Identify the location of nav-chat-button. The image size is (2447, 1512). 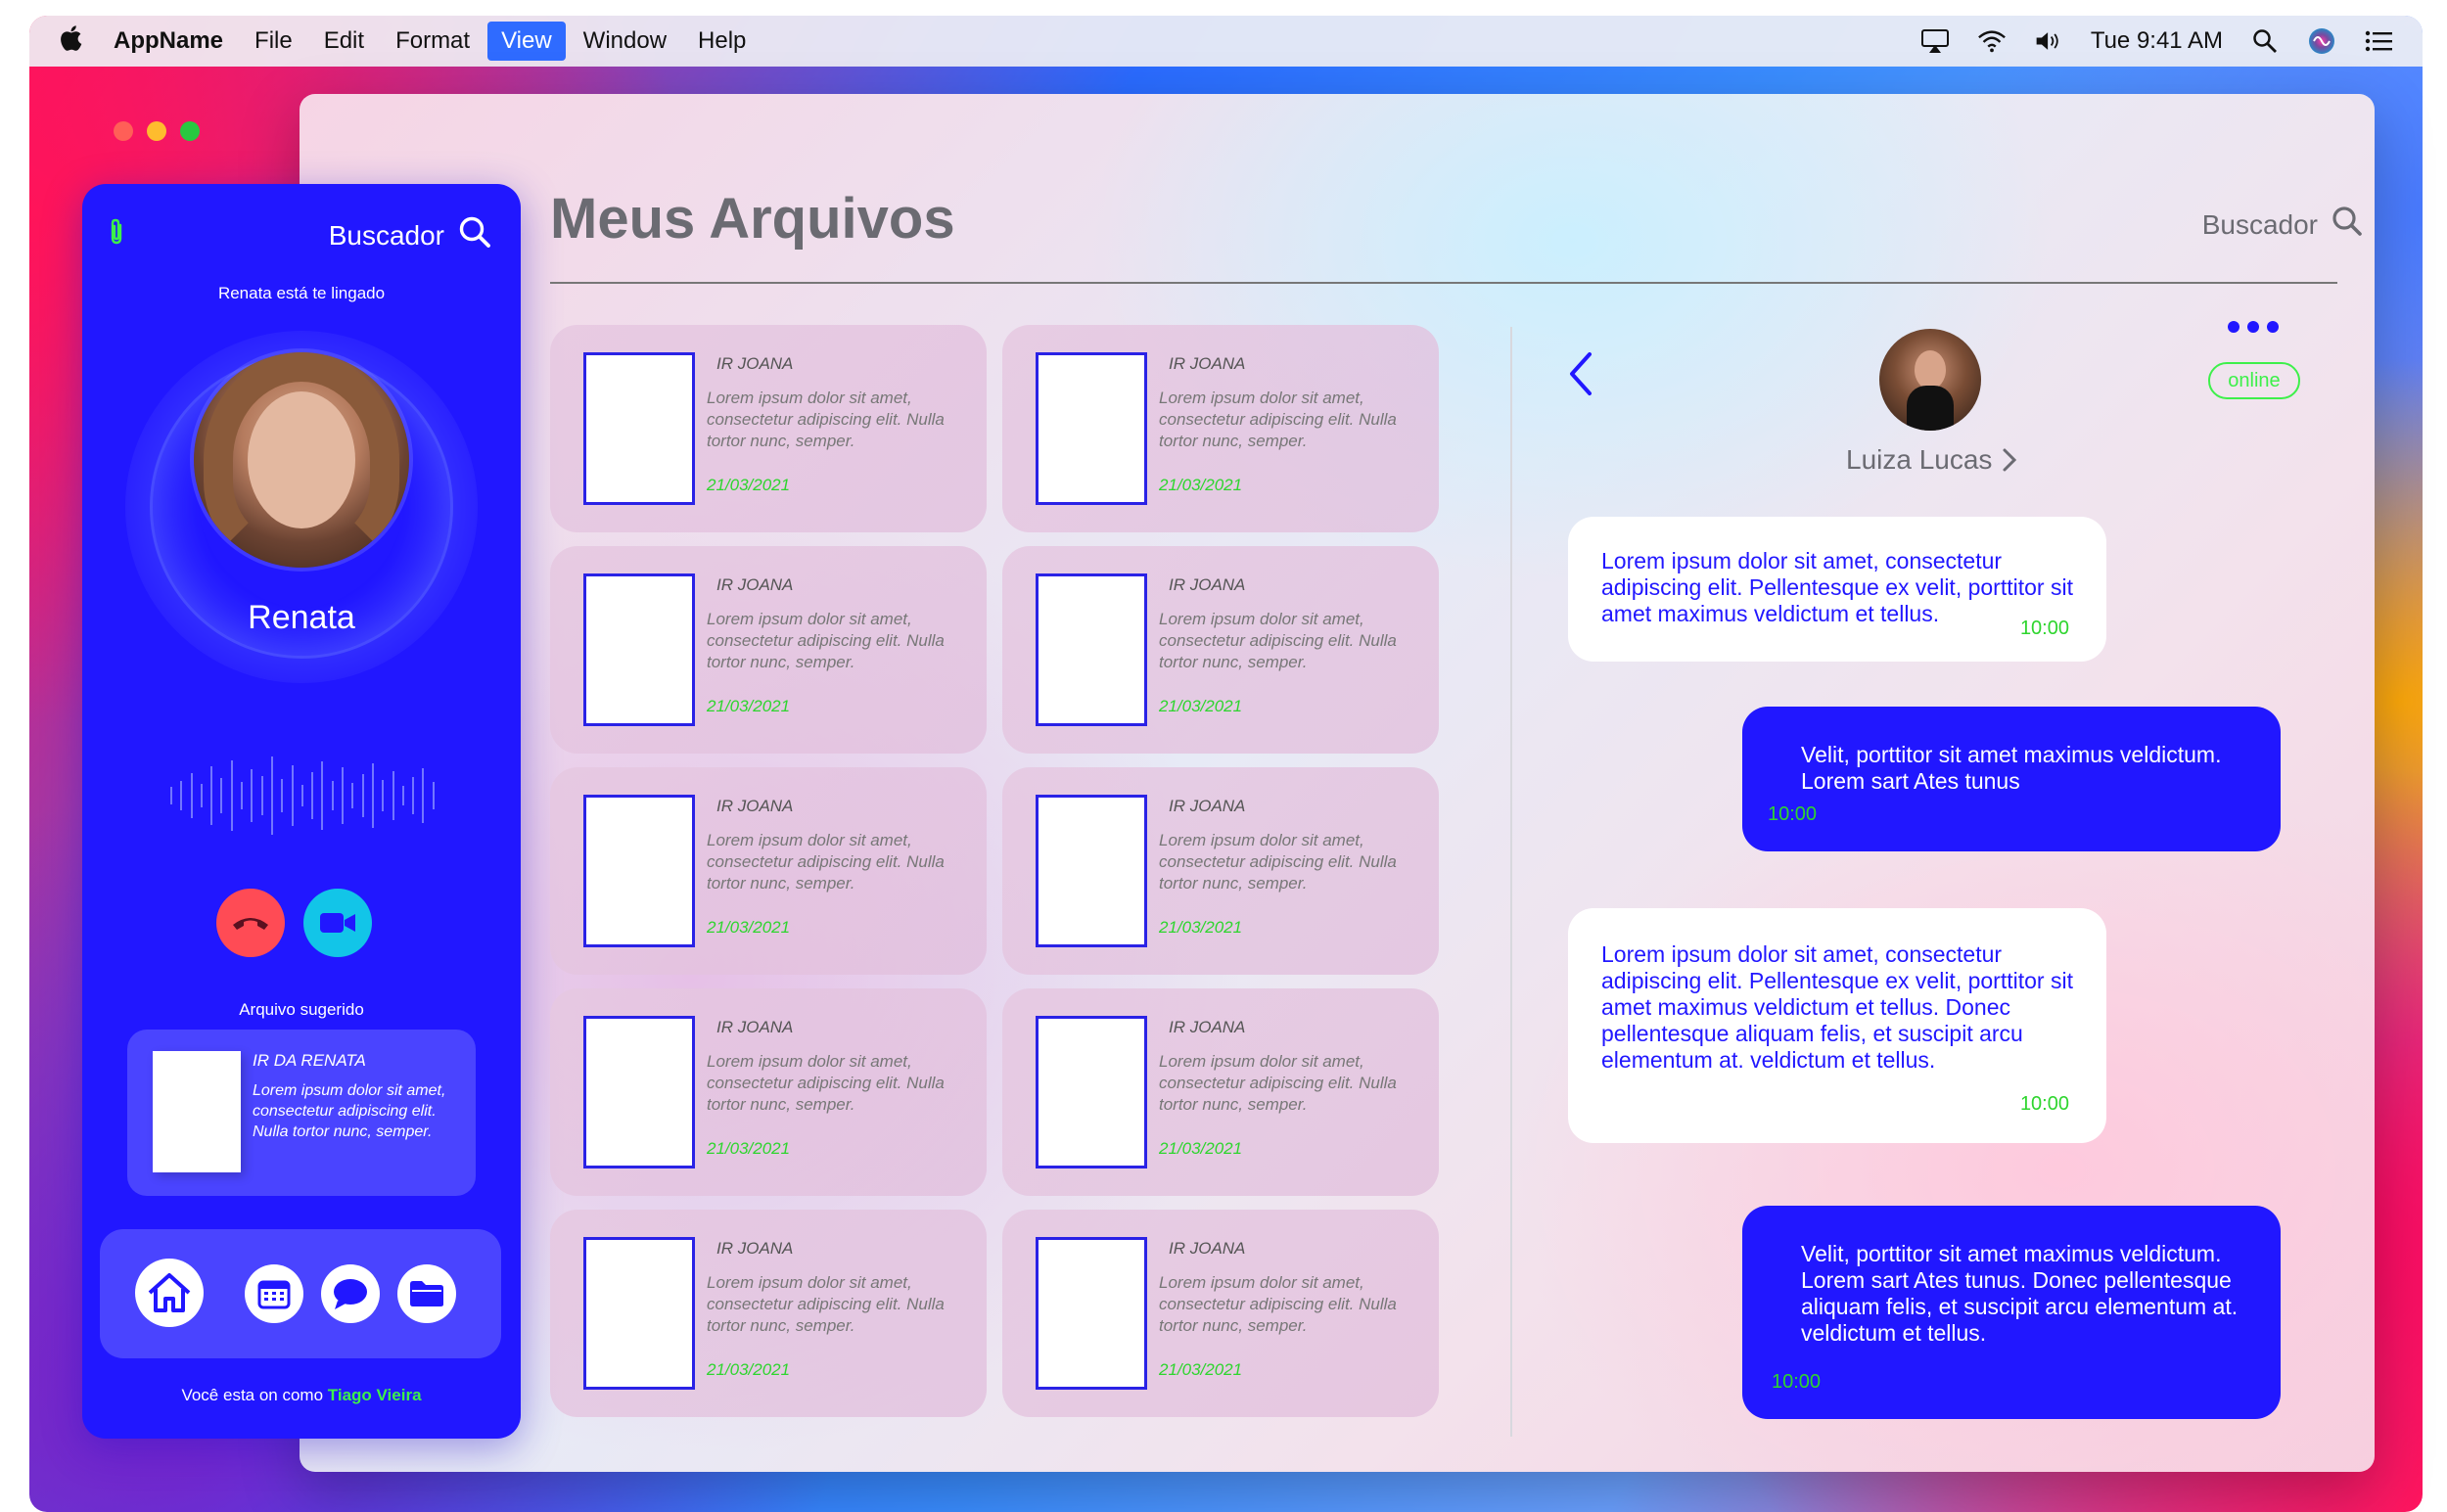
(350, 1293).